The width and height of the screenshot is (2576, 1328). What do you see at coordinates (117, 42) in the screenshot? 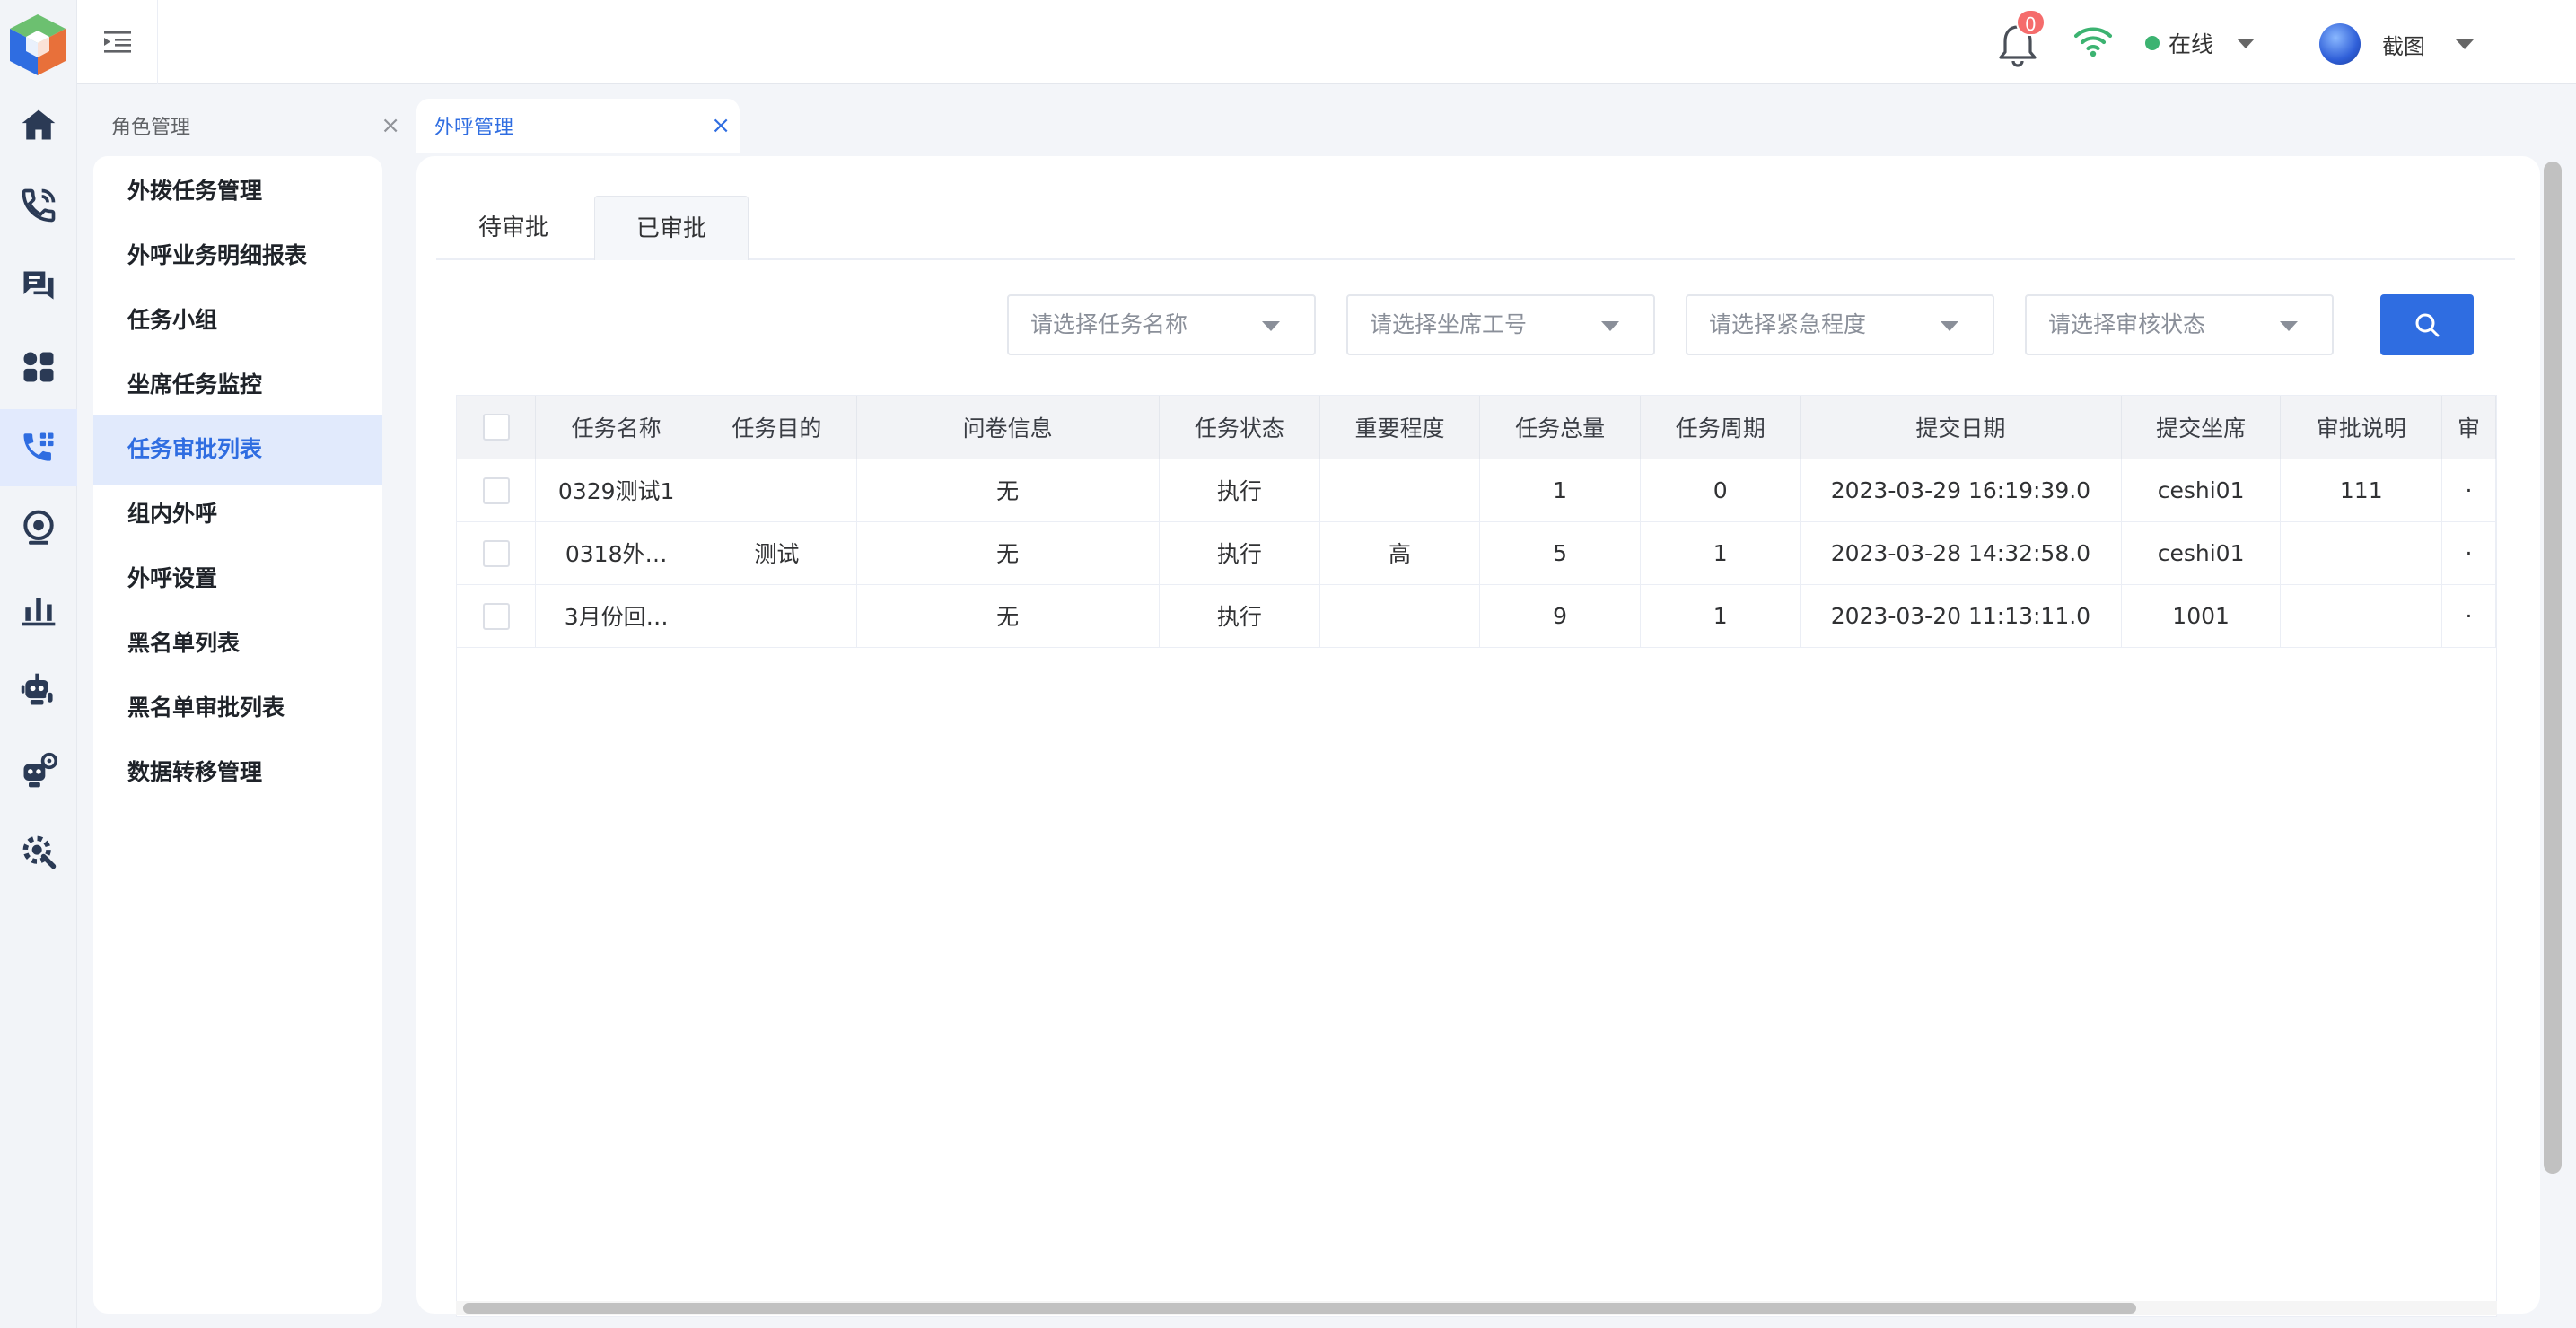
I see `collapse-sidebar-button` at bounding box center [117, 42].